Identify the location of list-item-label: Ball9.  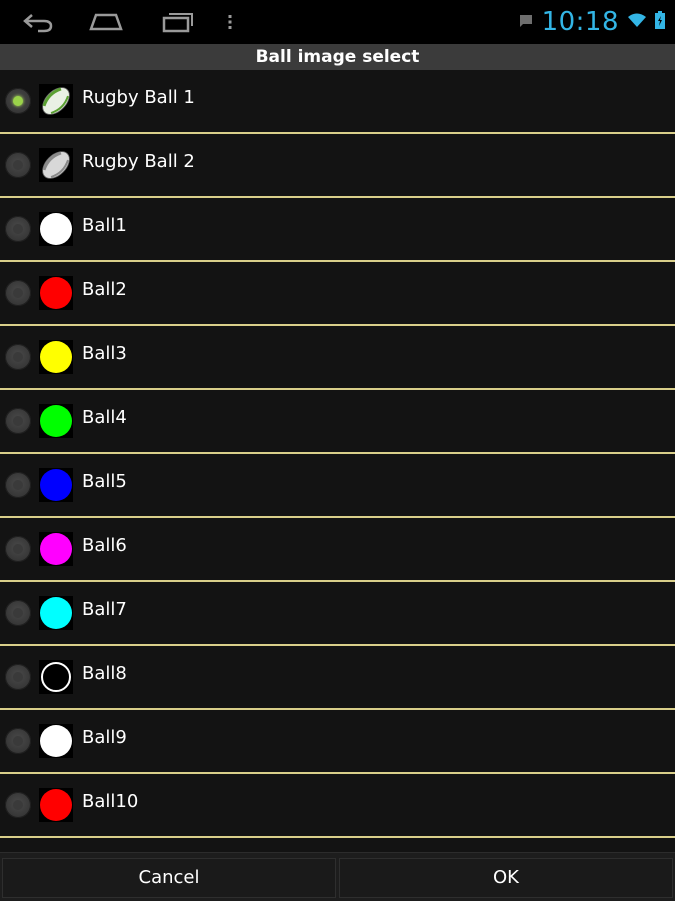
(104, 737).